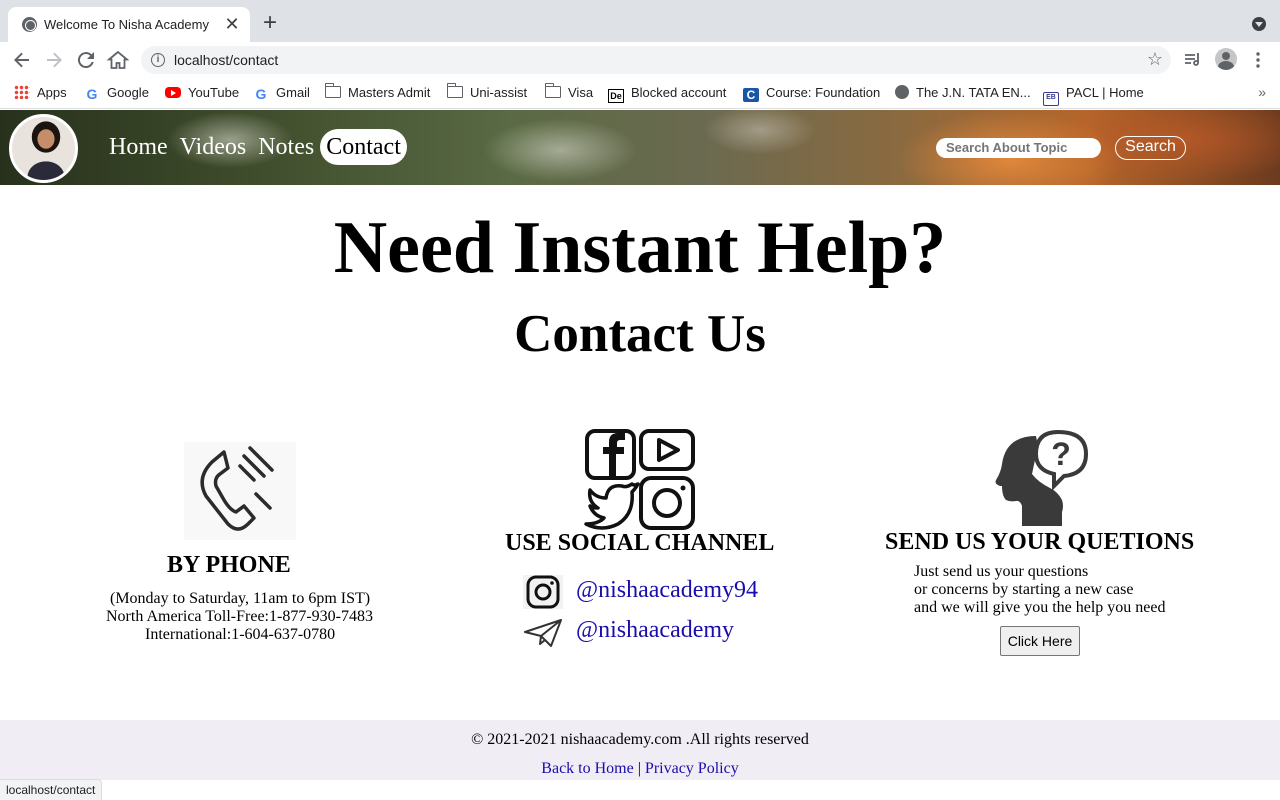 This screenshot has width=1280, height=800. Describe the element at coordinates (173, 92) in the screenshot. I see `youtube-icon` at that location.